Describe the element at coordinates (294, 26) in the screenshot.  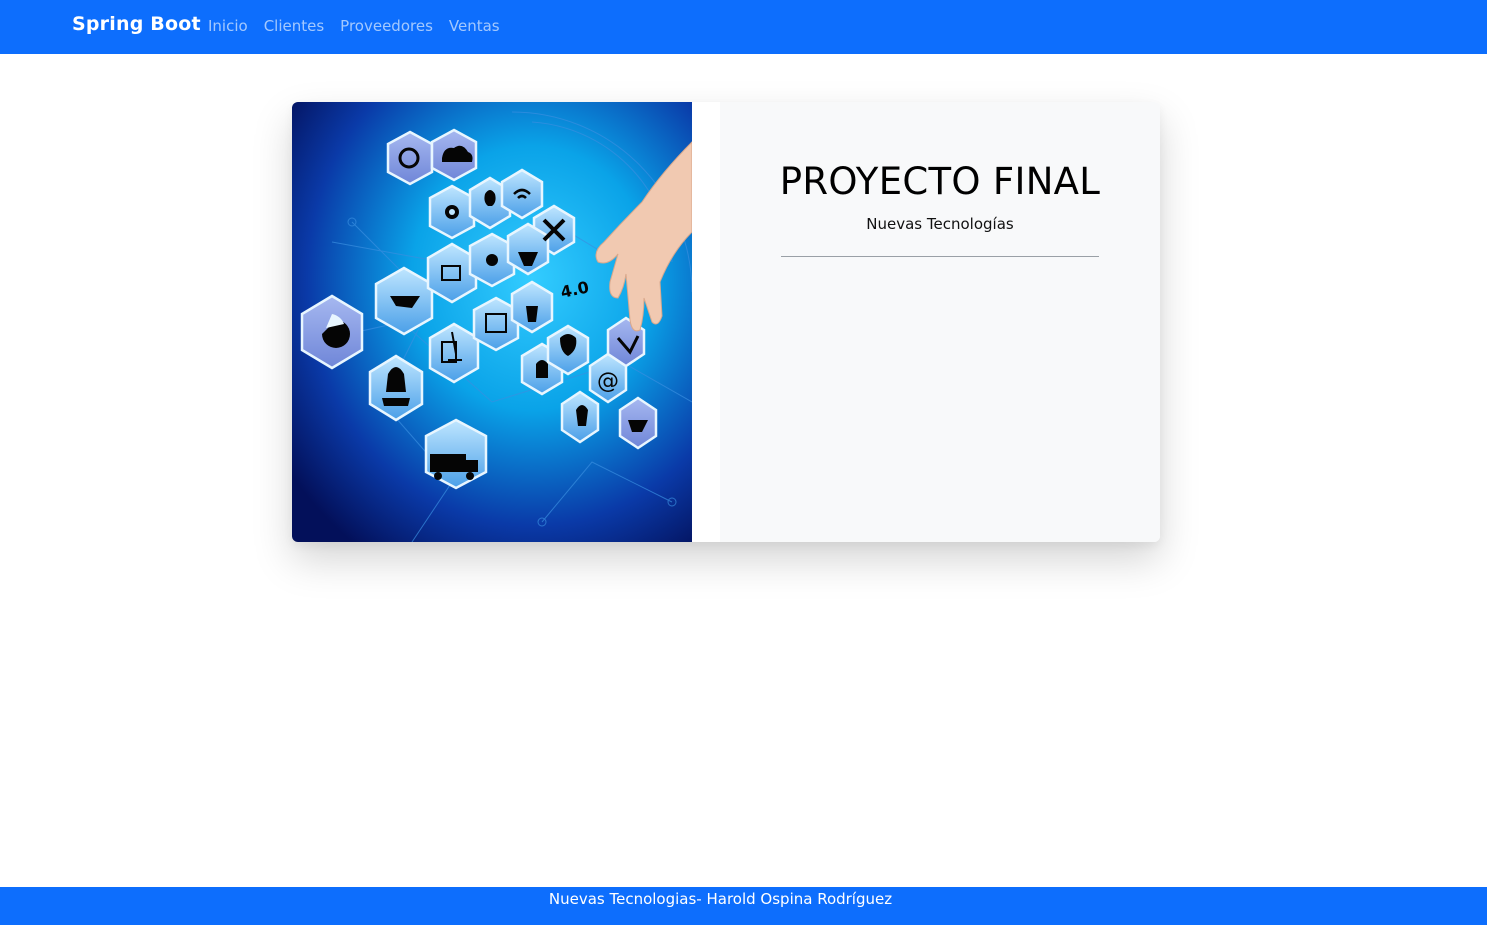
I see `nav-link-clientes: Clientes` at that location.